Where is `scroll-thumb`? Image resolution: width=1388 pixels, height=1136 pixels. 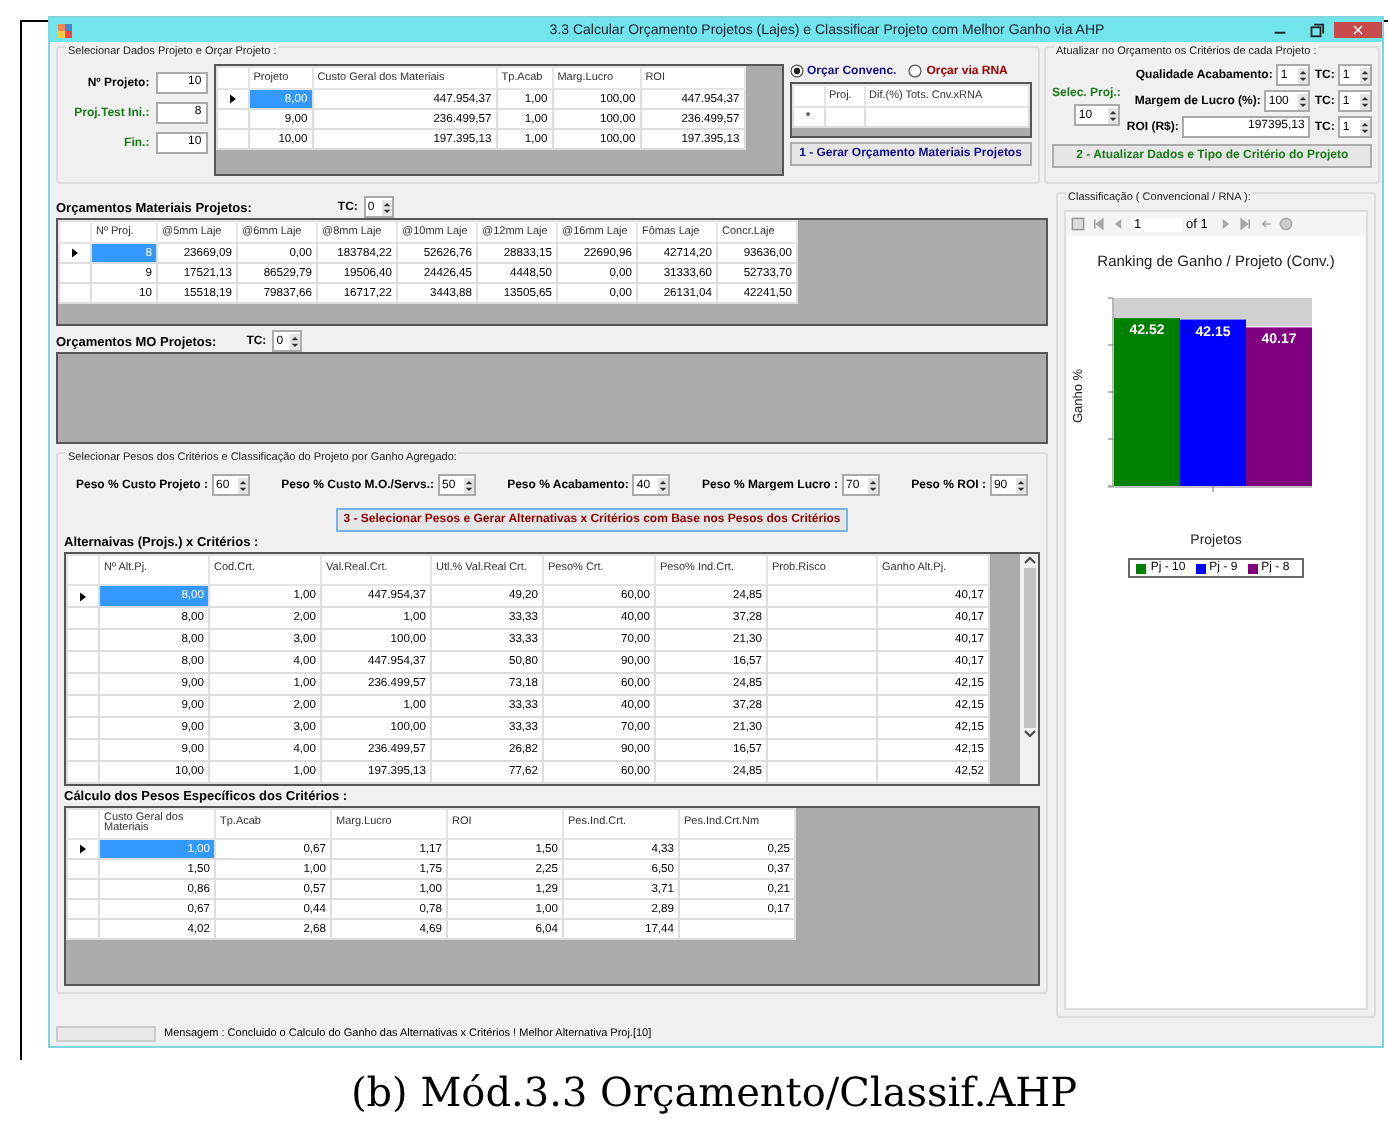 scroll-thumb is located at coordinates (1029, 648).